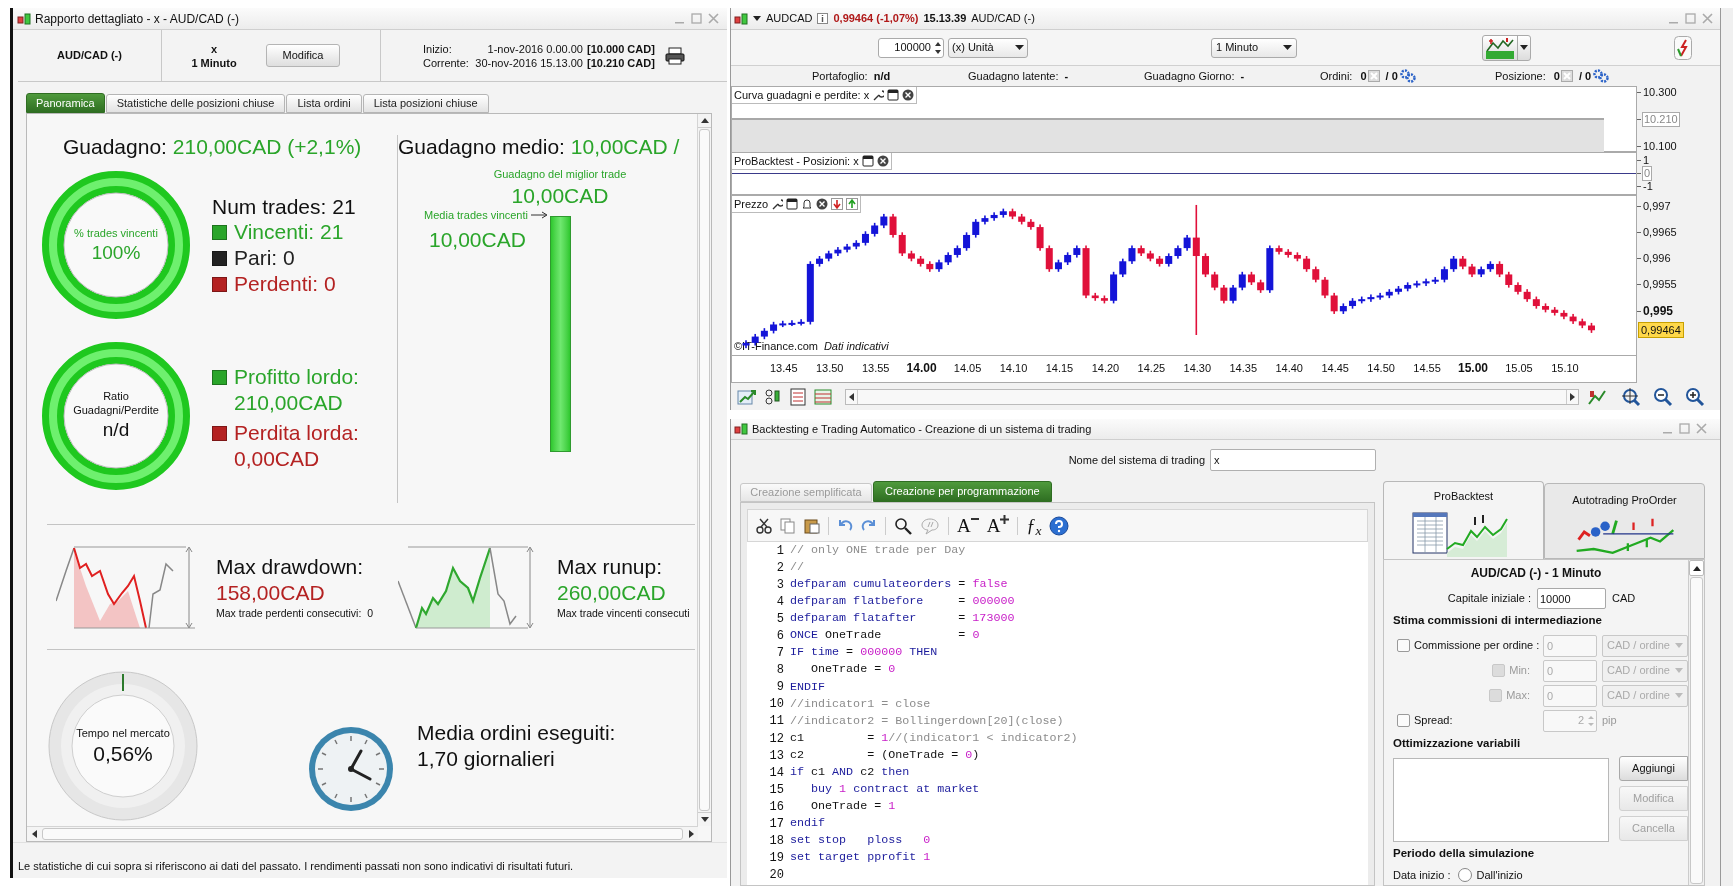 The width and height of the screenshot is (1733, 886). What do you see at coordinates (895, 790) in the screenshot?
I see `code-line: buy 1 contract at market` at bounding box center [895, 790].